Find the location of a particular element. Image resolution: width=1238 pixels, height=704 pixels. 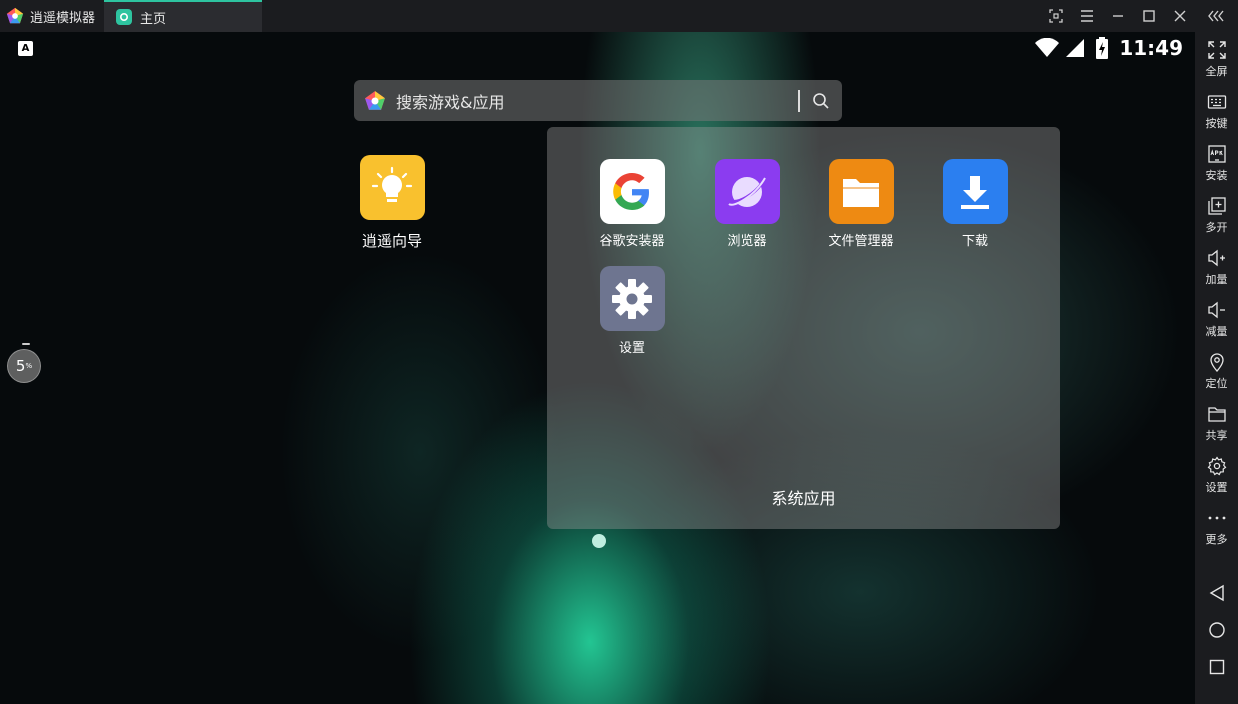

menu-button is located at coordinates (1086, 16).